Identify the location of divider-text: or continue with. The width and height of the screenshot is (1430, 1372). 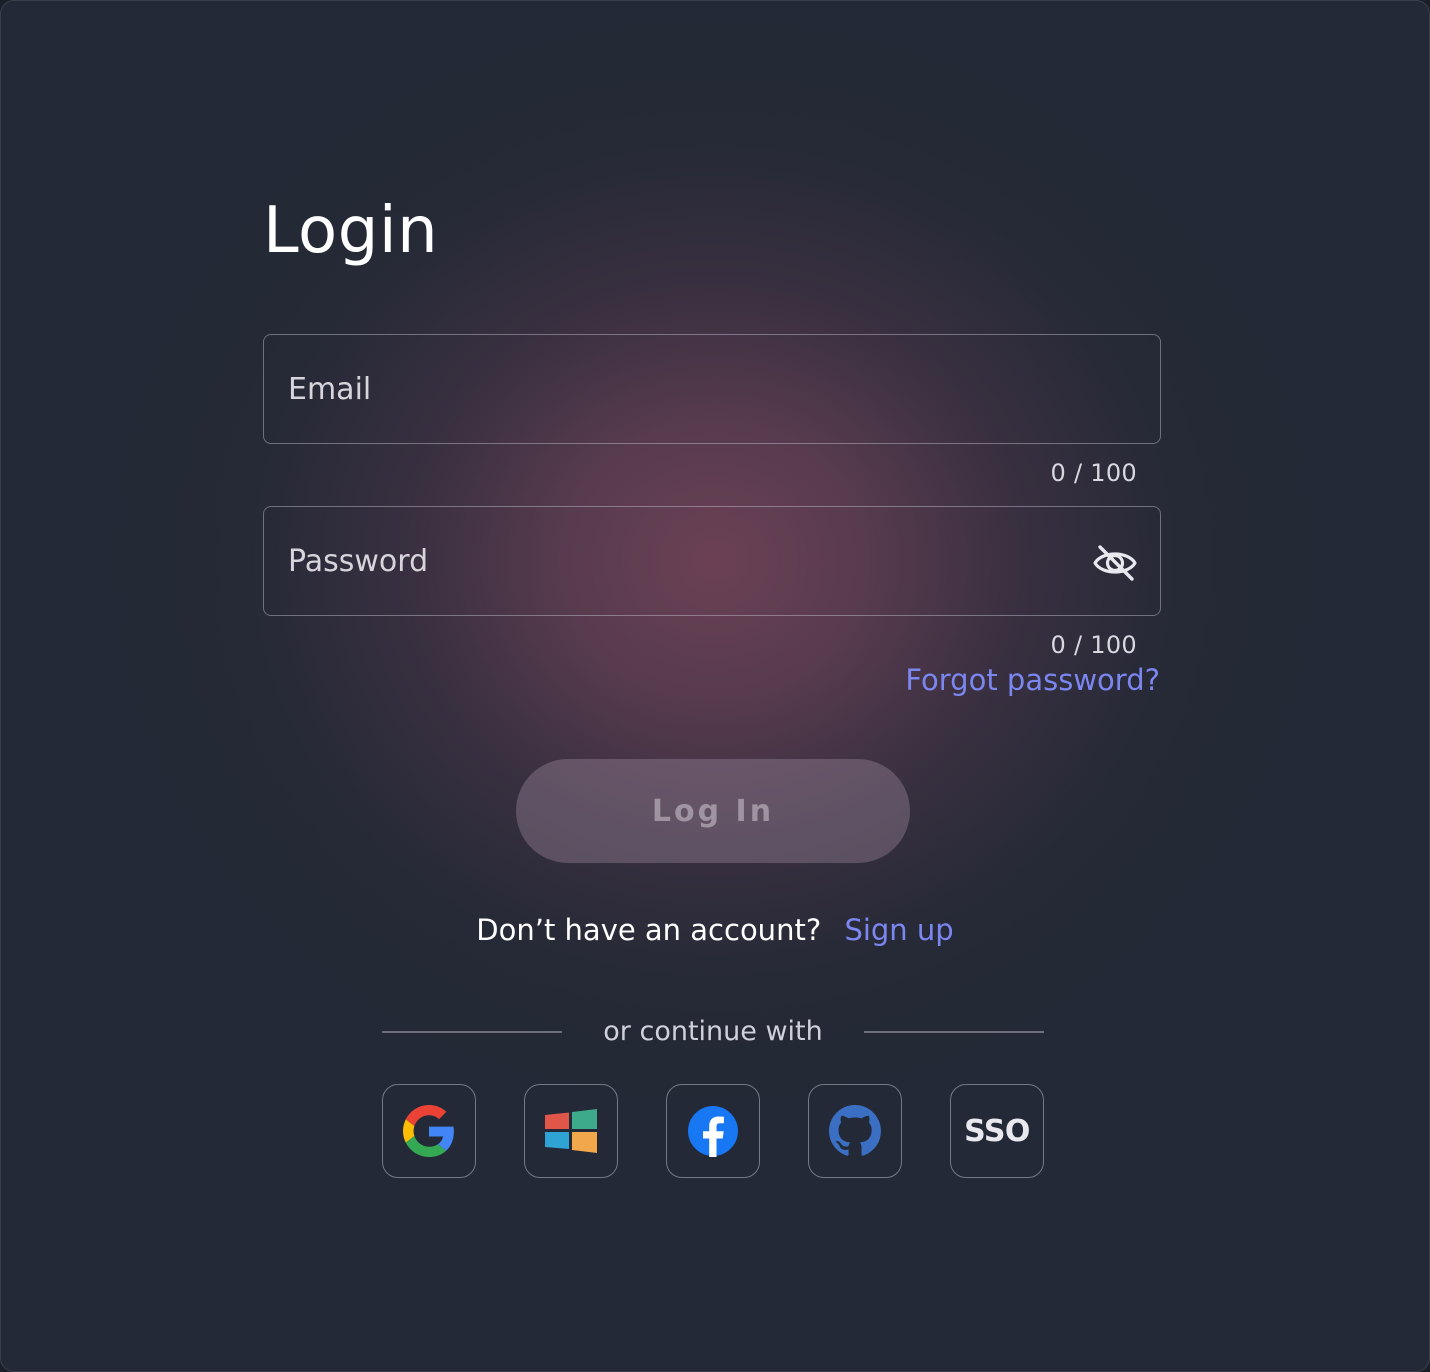
(713, 1031).